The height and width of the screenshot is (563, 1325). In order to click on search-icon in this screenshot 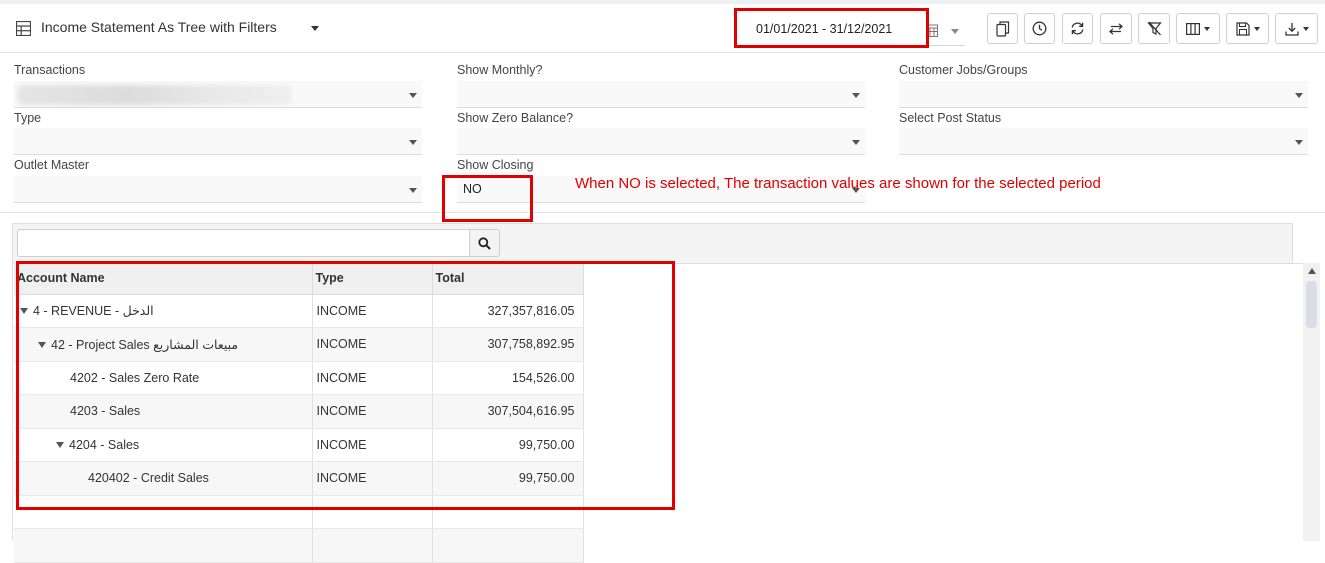, I will do `click(484, 243)`.